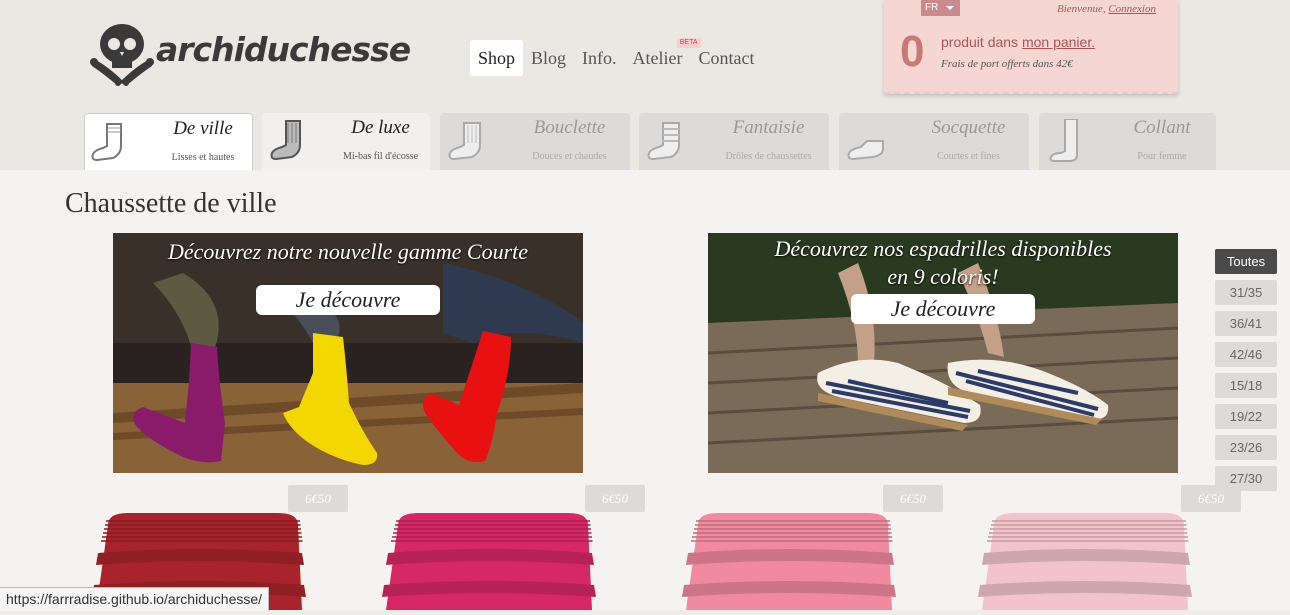 Image resolution: width=1290 pixels, height=615 pixels. What do you see at coordinates (1246, 292) in the screenshot?
I see `size-31-35: 31/35` at bounding box center [1246, 292].